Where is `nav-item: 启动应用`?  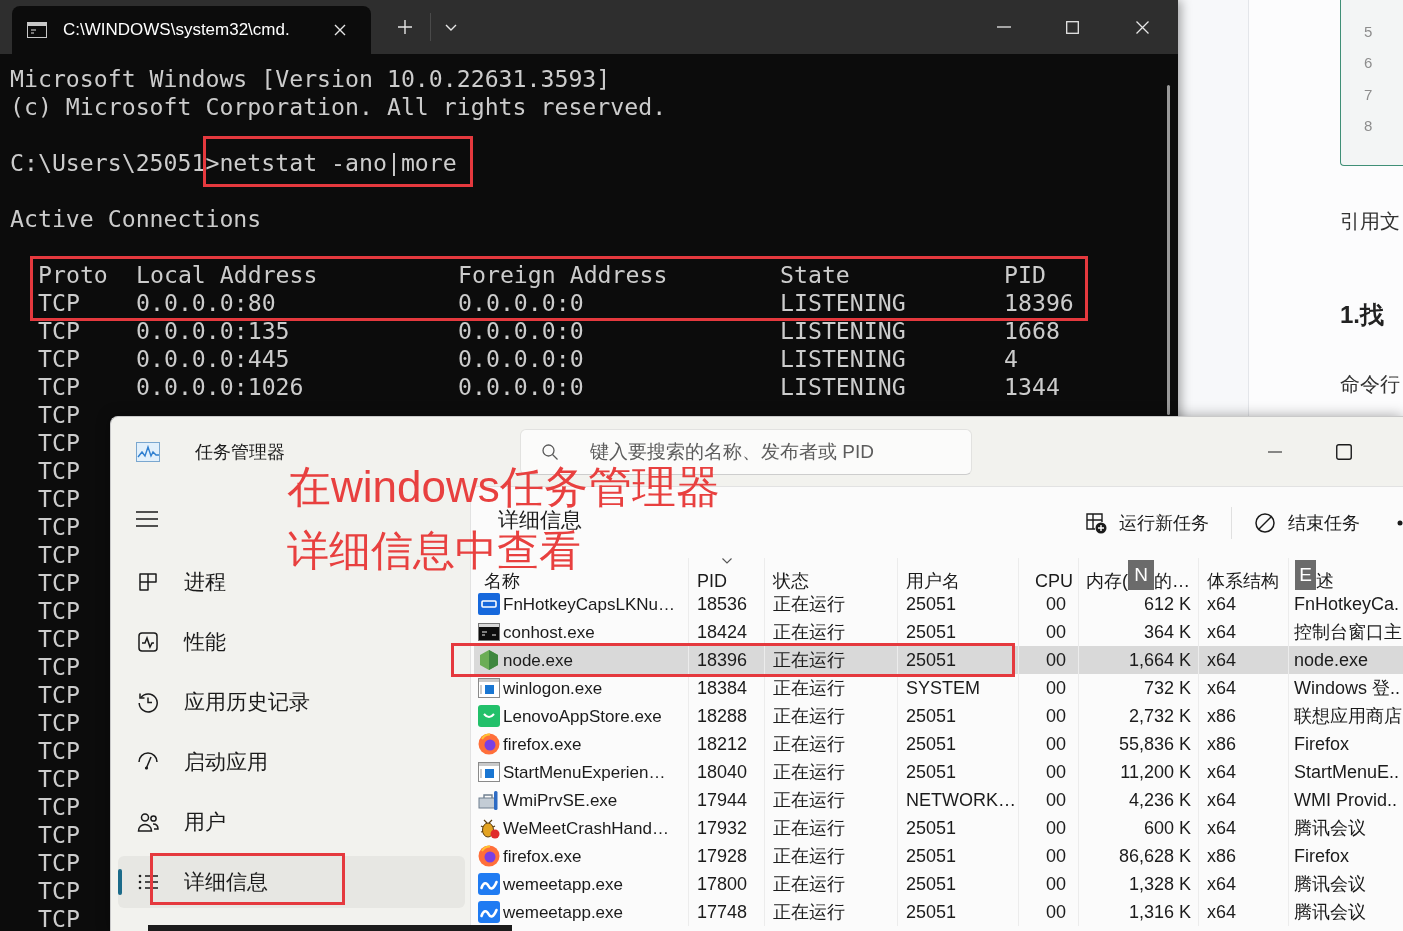
nav-item: 启动应用 is located at coordinates (291, 762).